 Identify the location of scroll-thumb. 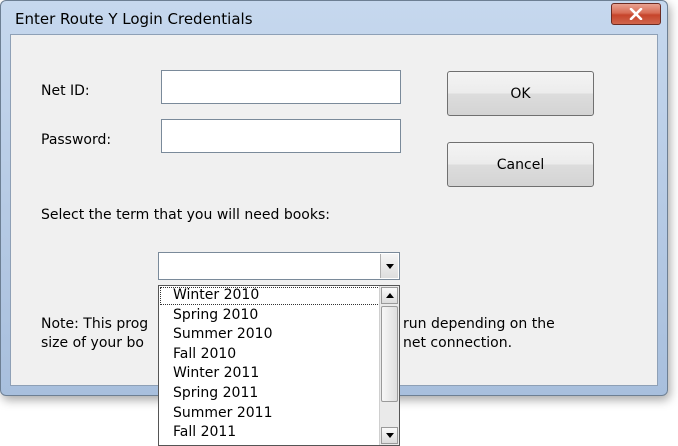
(389, 354).